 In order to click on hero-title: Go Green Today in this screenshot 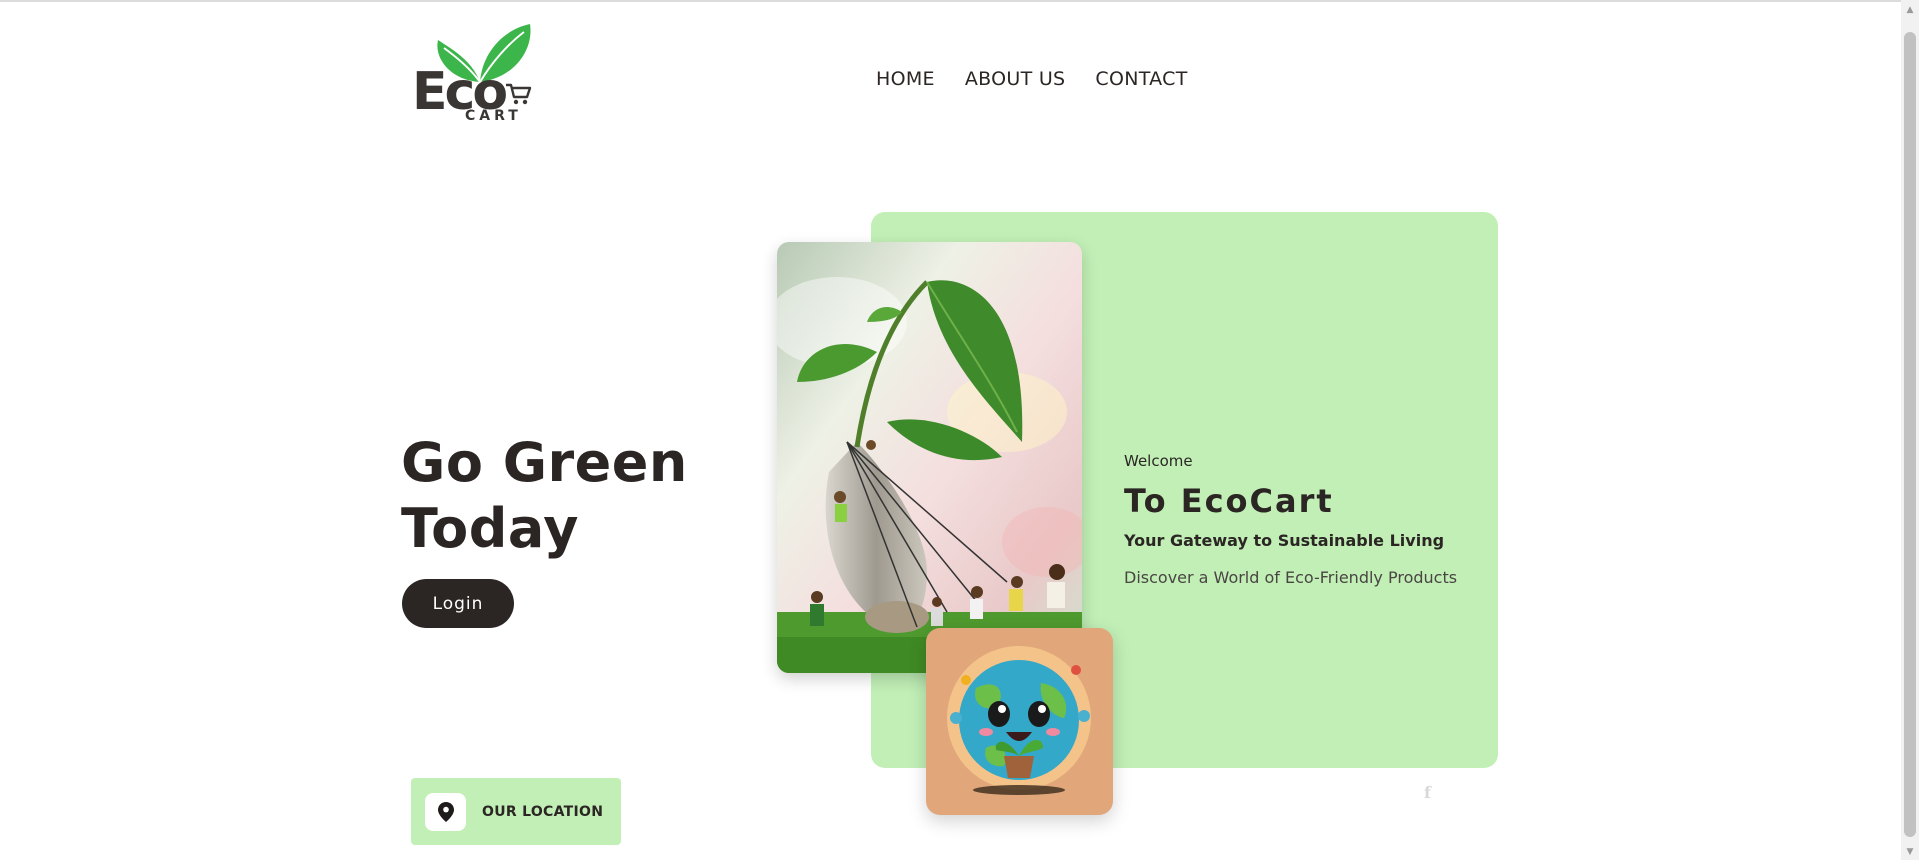, I will do `click(544, 496)`.